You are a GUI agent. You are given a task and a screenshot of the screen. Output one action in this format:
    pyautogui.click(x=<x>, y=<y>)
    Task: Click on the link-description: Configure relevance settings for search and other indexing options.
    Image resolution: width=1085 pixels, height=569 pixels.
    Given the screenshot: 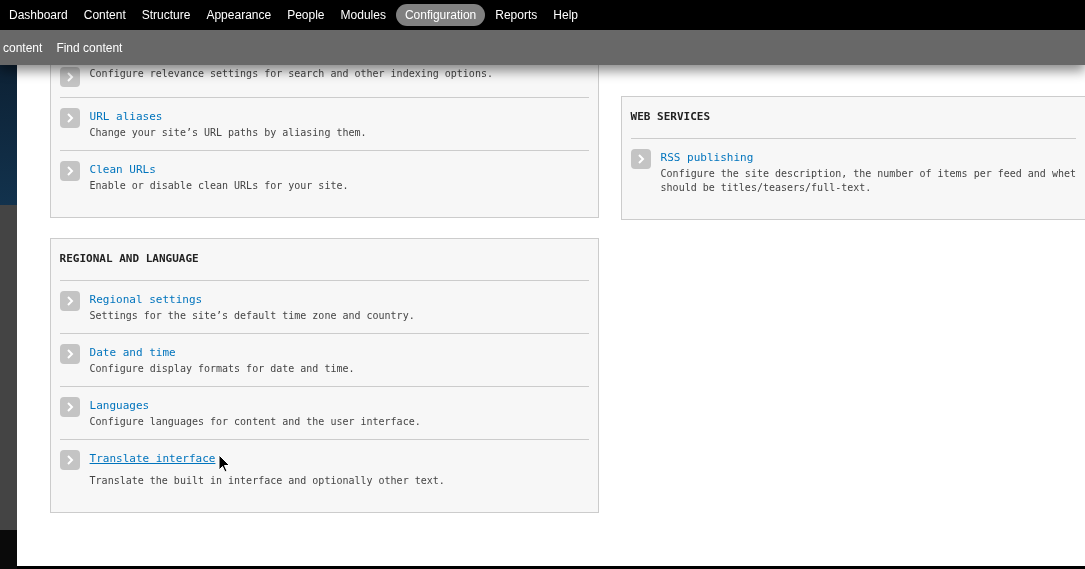 What is the action you would take?
    pyautogui.click(x=291, y=74)
    